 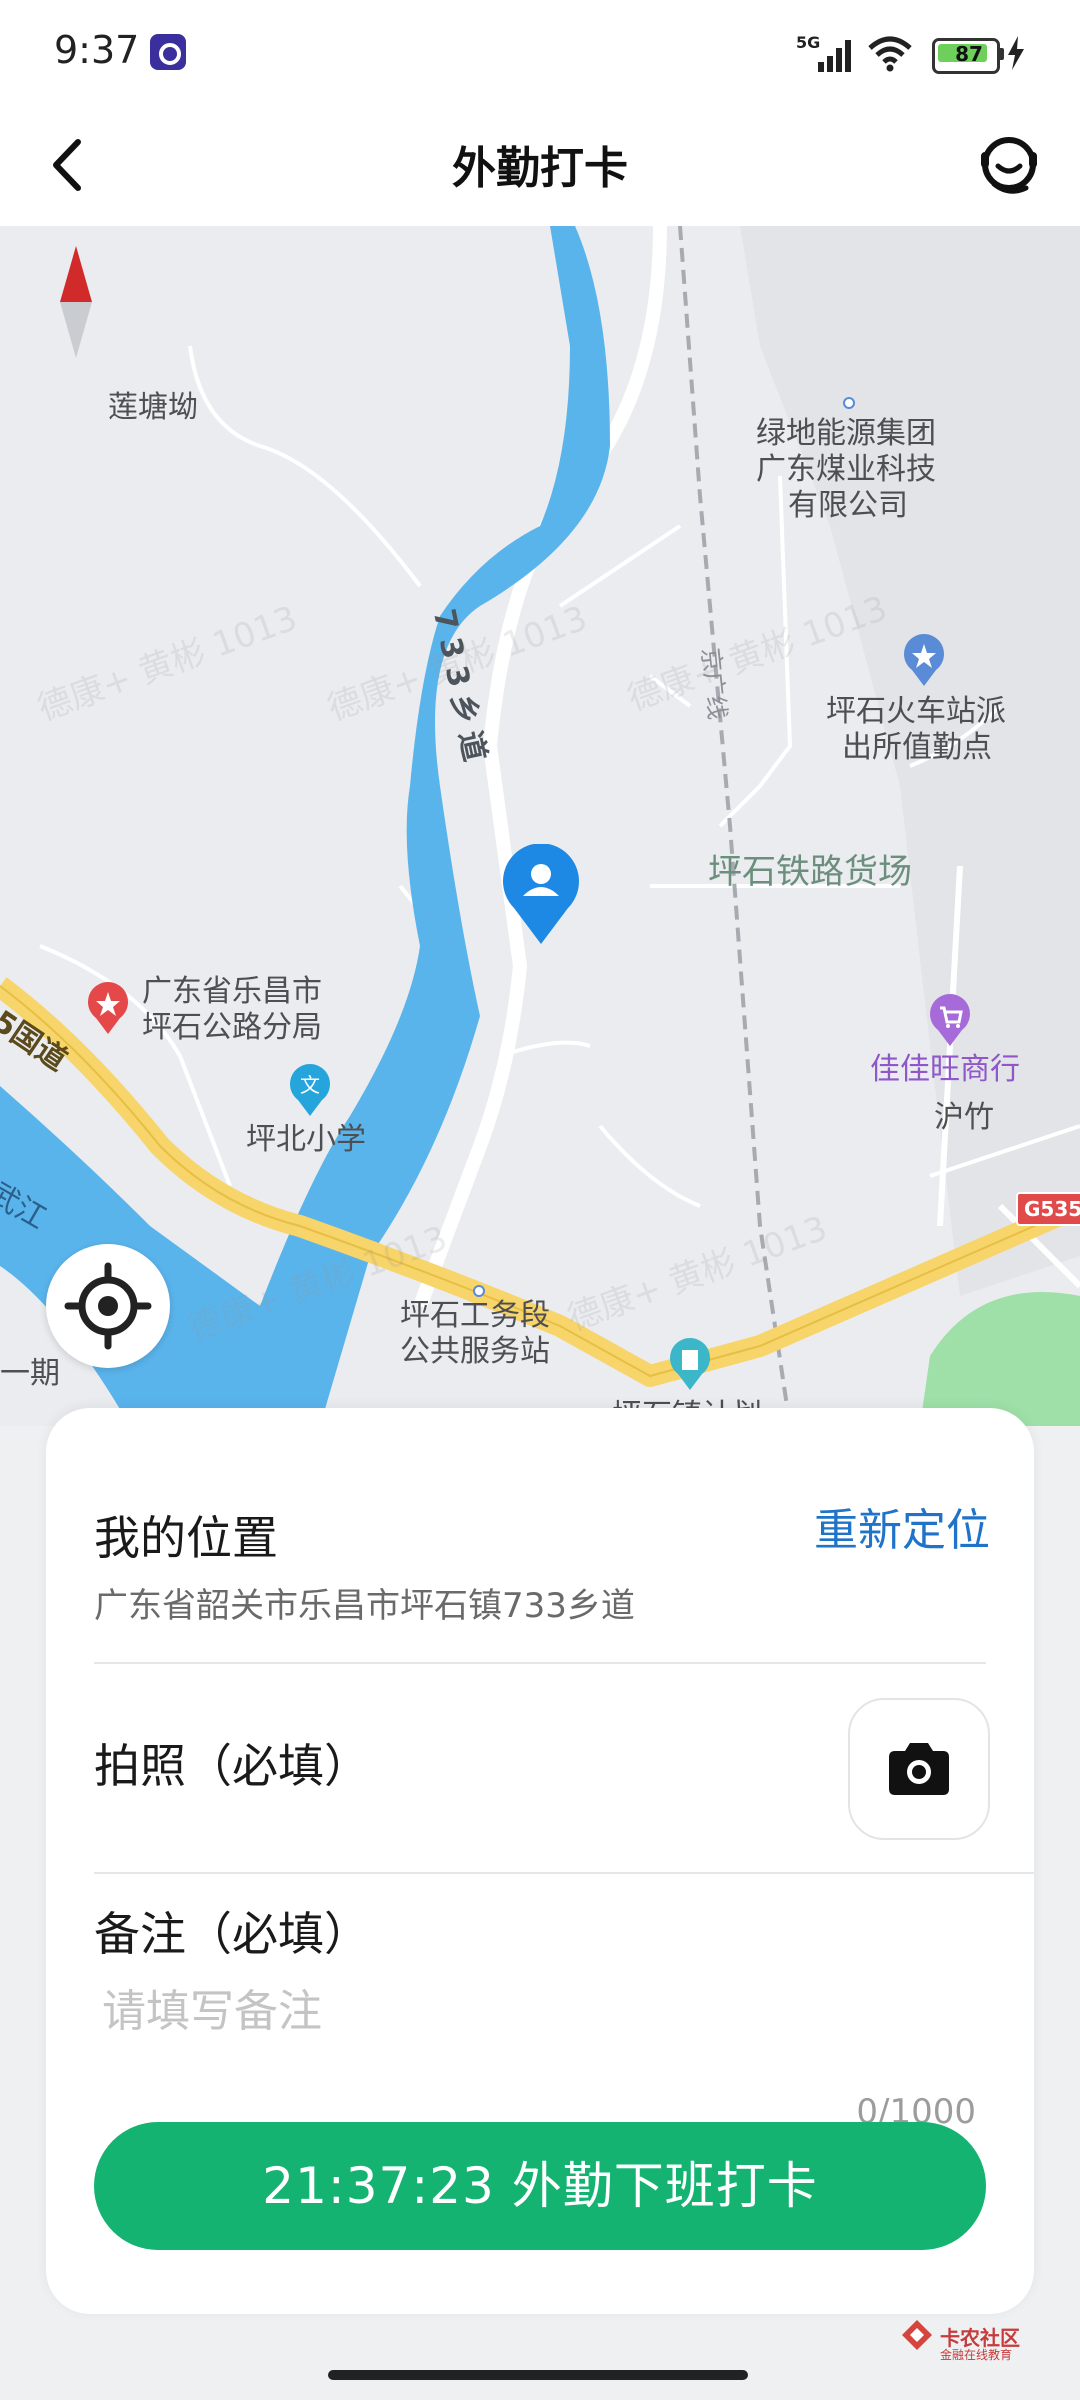 I want to click on highway-shield: G535, so click(x=1048, y=1209).